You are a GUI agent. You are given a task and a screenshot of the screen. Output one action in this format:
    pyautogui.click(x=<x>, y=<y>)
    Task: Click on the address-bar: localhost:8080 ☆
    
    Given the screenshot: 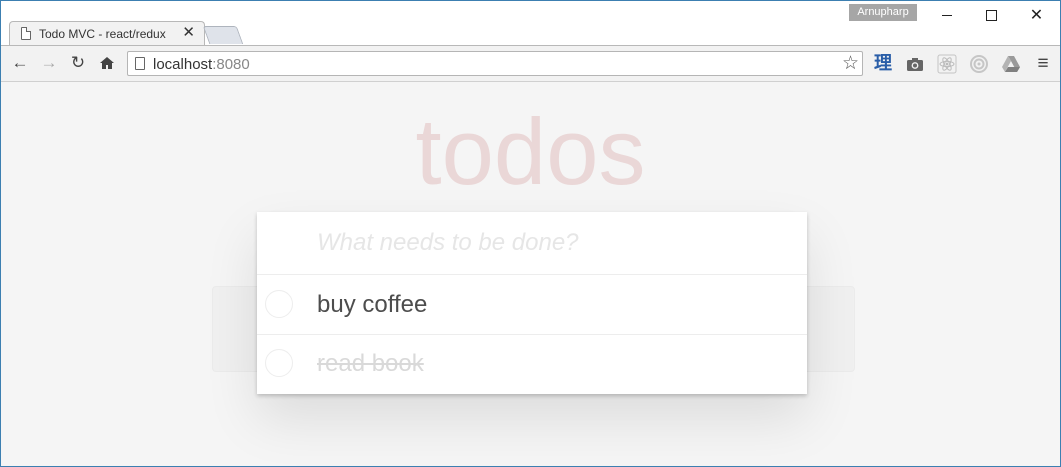 What is the action you would take?
    pyautogui.click(x=495, y=63)
    